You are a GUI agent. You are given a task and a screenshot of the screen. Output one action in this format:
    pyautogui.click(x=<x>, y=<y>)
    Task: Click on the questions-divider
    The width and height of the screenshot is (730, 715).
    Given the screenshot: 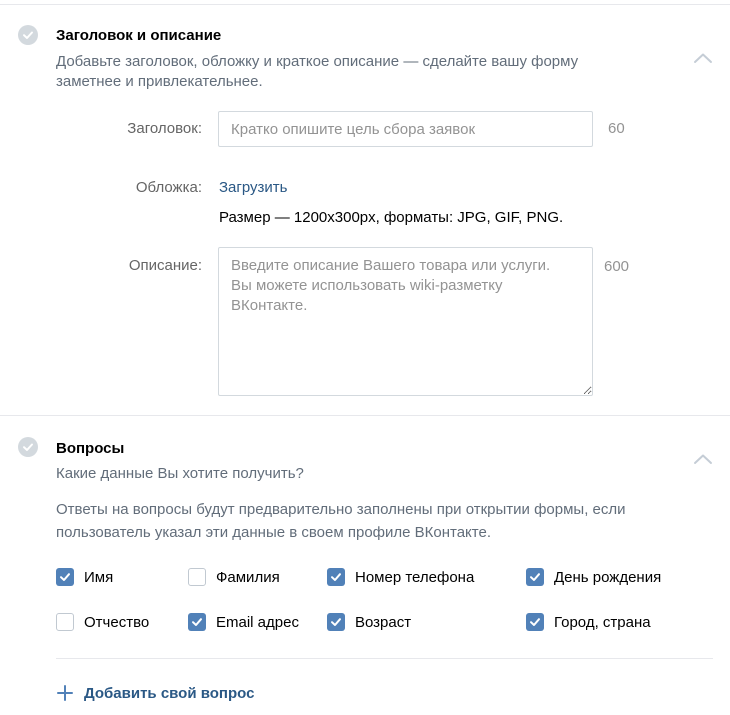 What is the action you would take?
    pyautogui.click(x=384, y=658)
    